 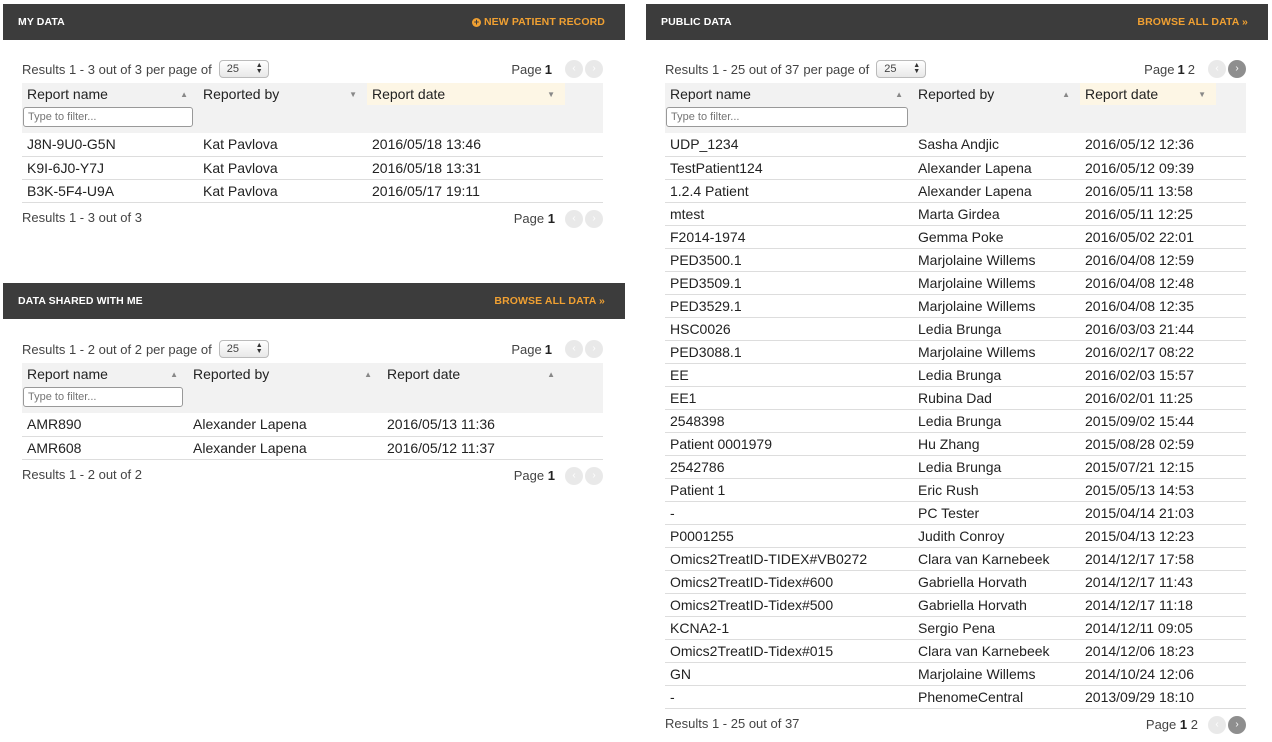 What do you see at coordinates (955, 724) in the screenshot?
I see `pager-footer: Results 1 - 25 out of 37 Page 1 2 ‹ ›` at bounding box center [955, 724].